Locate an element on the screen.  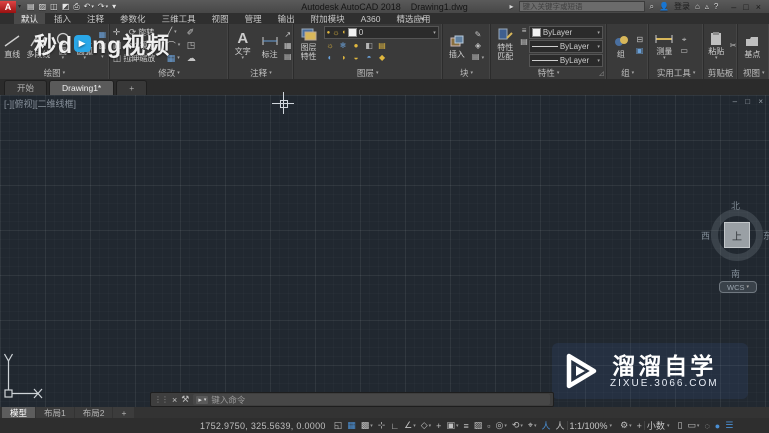
quick-calc-icon: ▭ is located at coordinates (684, 51).